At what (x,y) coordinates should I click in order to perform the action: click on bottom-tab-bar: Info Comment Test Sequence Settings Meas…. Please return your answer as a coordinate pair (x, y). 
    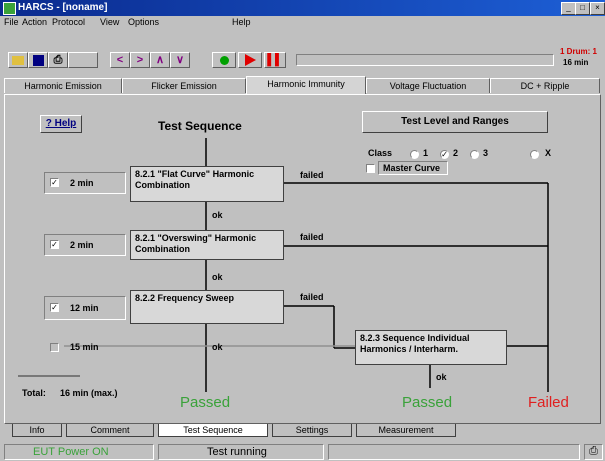
    Looking at the image, I should click on (304, 431).